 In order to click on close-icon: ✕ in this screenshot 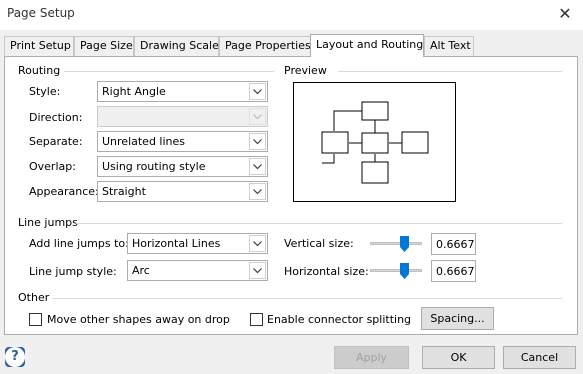, I will do `click(565, 13)`.